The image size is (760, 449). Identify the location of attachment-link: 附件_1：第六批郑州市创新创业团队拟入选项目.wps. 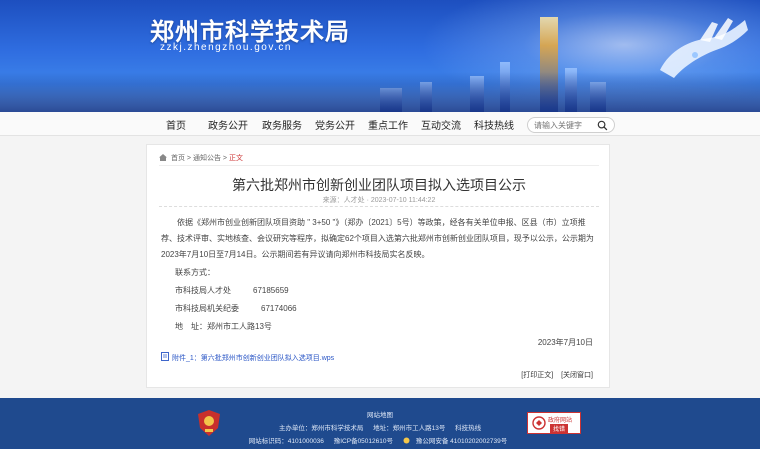
(247, 357).